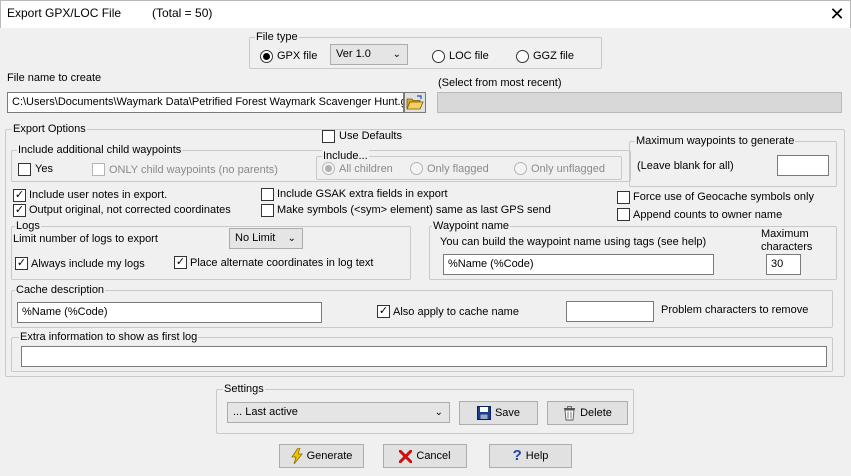  Describe the element at coordinates (458, 169) in the screenshot. I see `only-flagged-label: Only flagged` at that location.